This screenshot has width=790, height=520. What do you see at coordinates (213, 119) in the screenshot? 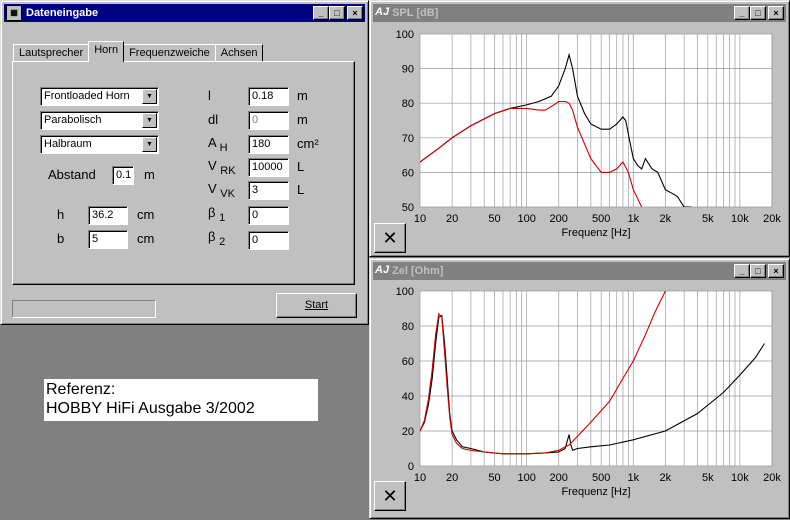
I see `dl-label: dl` at bounding box center [213, 119].